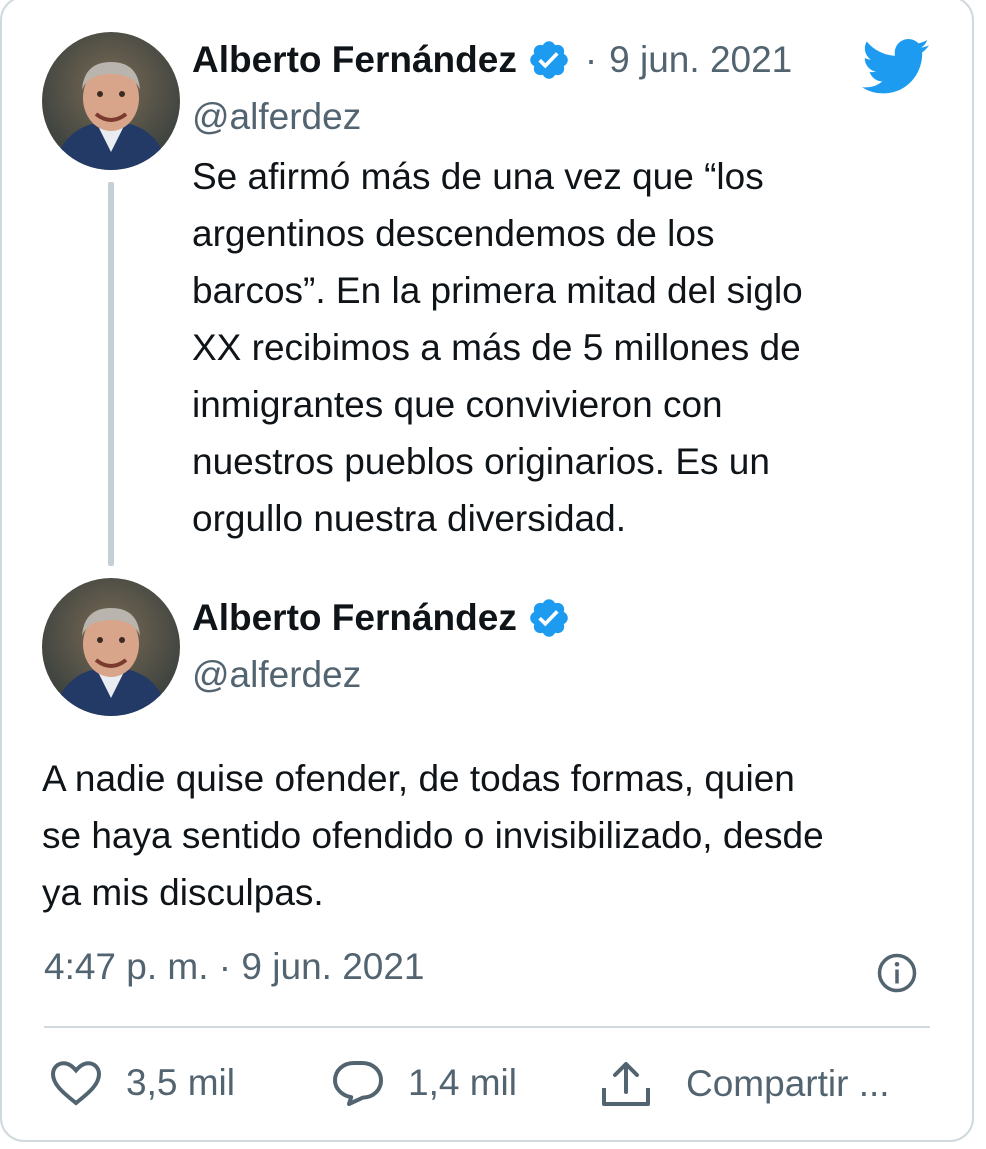  I want to click on info-icon, so click(897, 973).